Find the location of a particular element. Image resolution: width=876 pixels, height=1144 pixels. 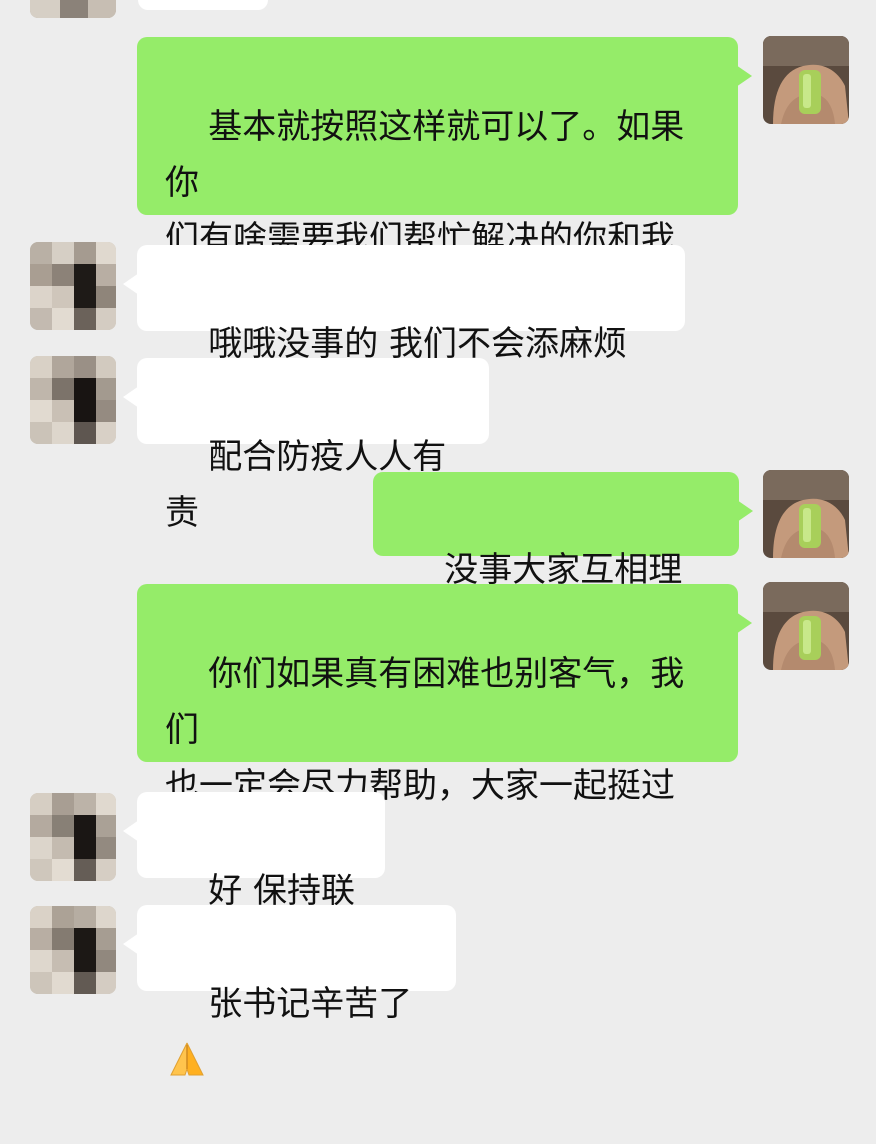

incoming-message-bubble: 哦哦没事的 我们不会添麻烦的 is located at coordinates (404, 332).